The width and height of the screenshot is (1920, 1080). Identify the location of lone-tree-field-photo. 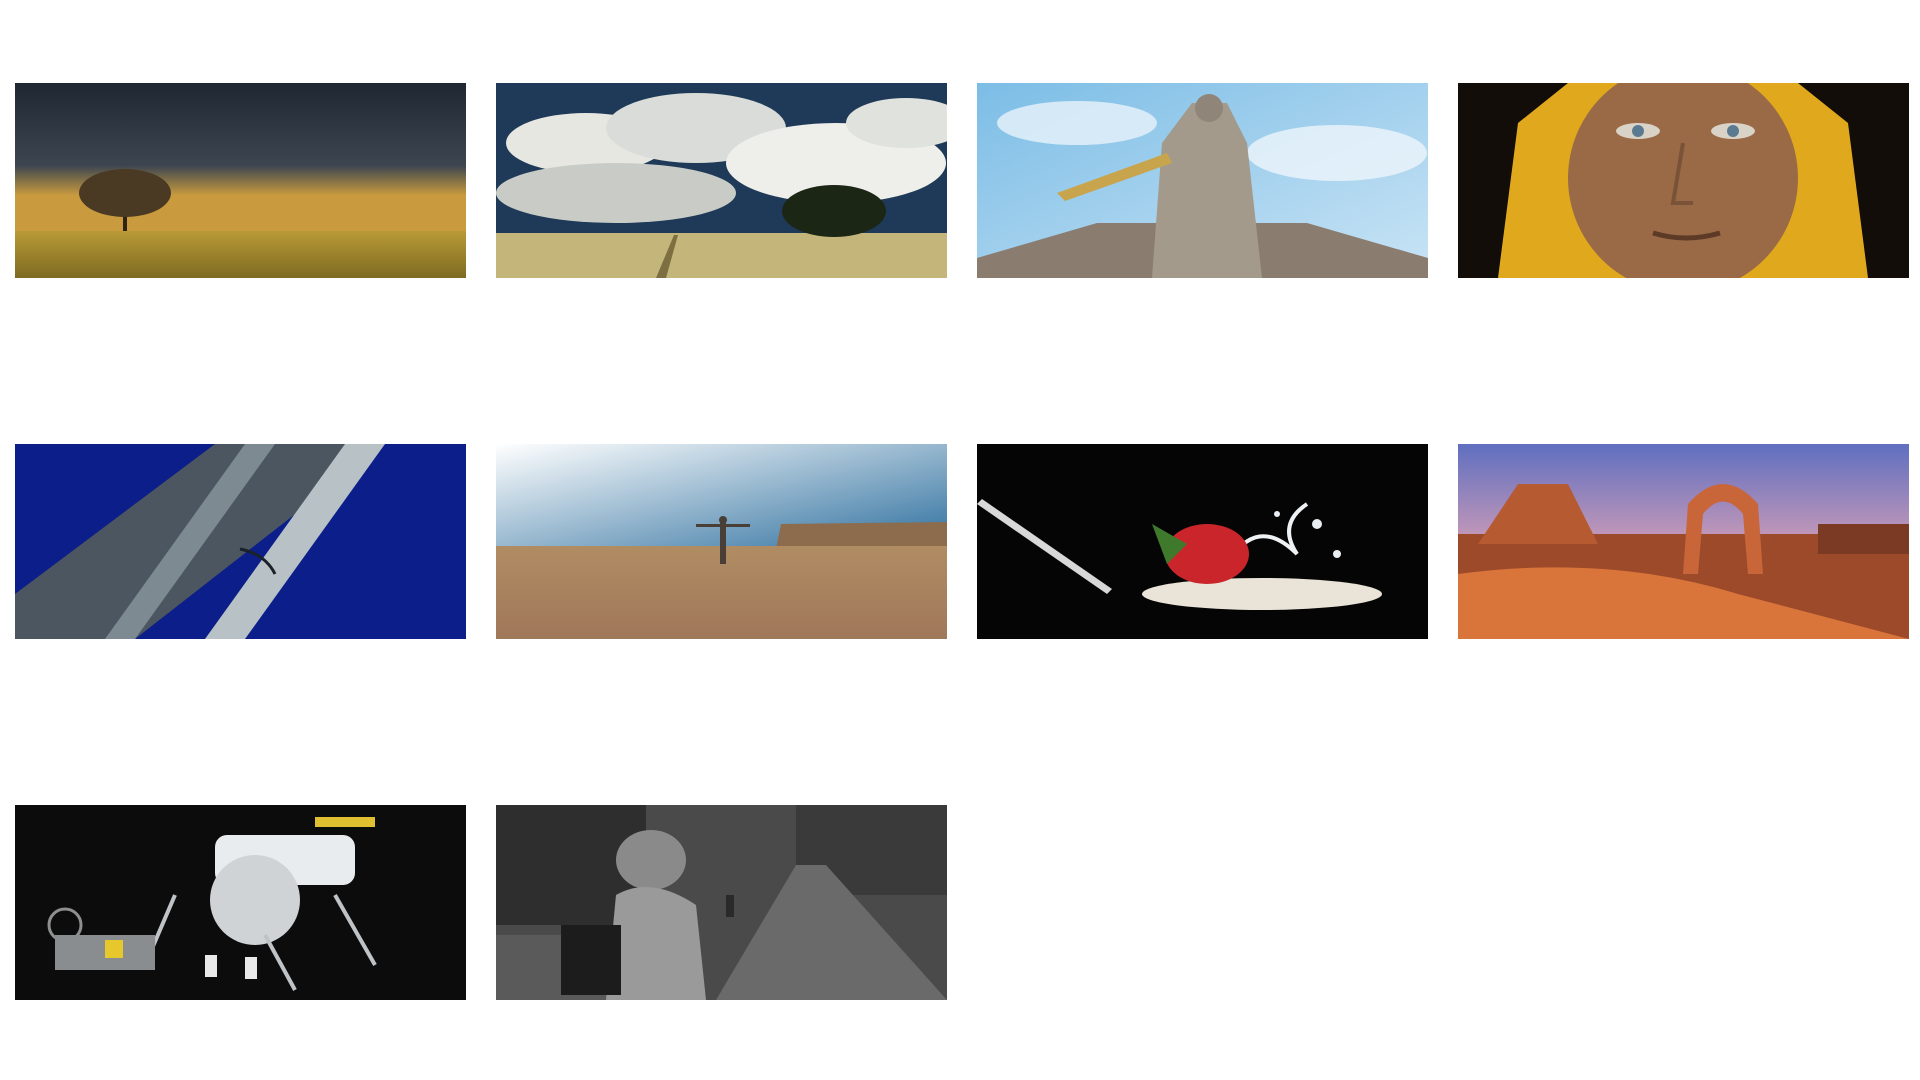
(240, 180).